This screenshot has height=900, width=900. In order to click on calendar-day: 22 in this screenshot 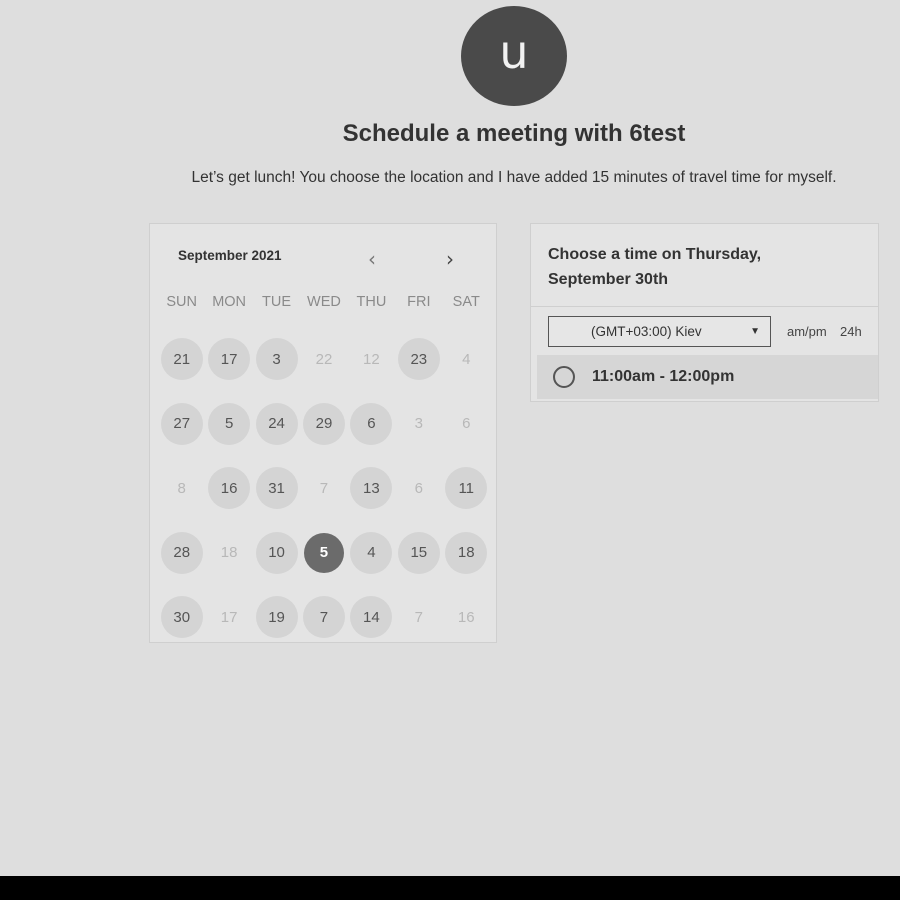, I will do `click(324, 359)`.